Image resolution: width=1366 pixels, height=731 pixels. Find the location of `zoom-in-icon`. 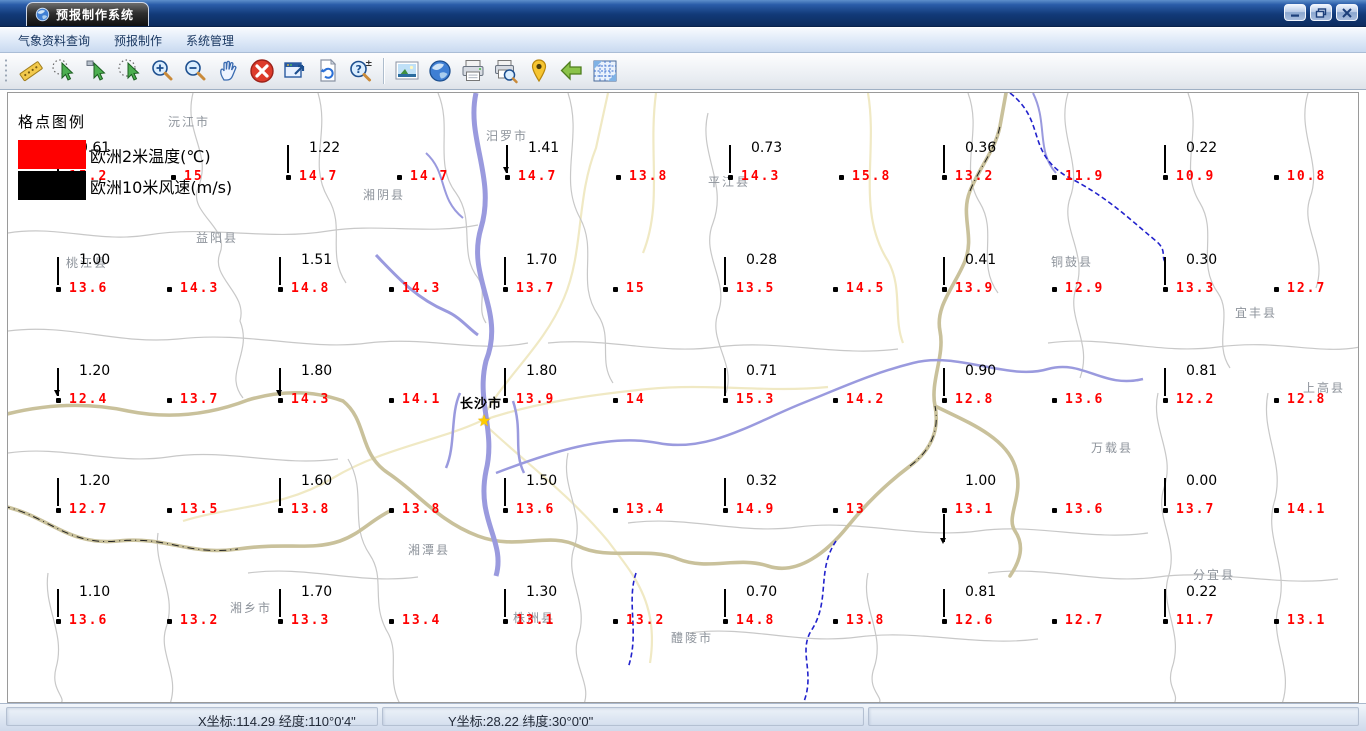

zoom-in-icon is located at coordinates (162, 71).